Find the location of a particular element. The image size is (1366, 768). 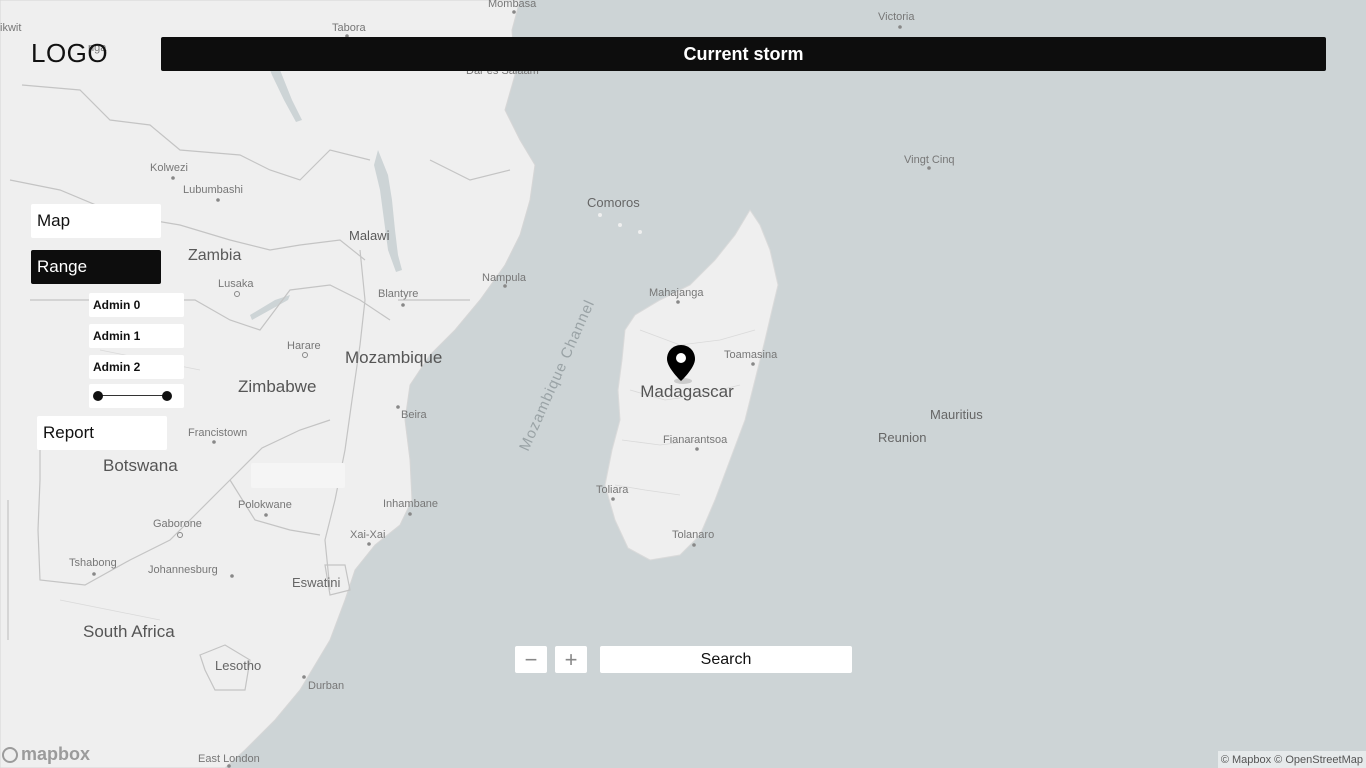

label-beira: Beira is located at coordinates (414, 415).